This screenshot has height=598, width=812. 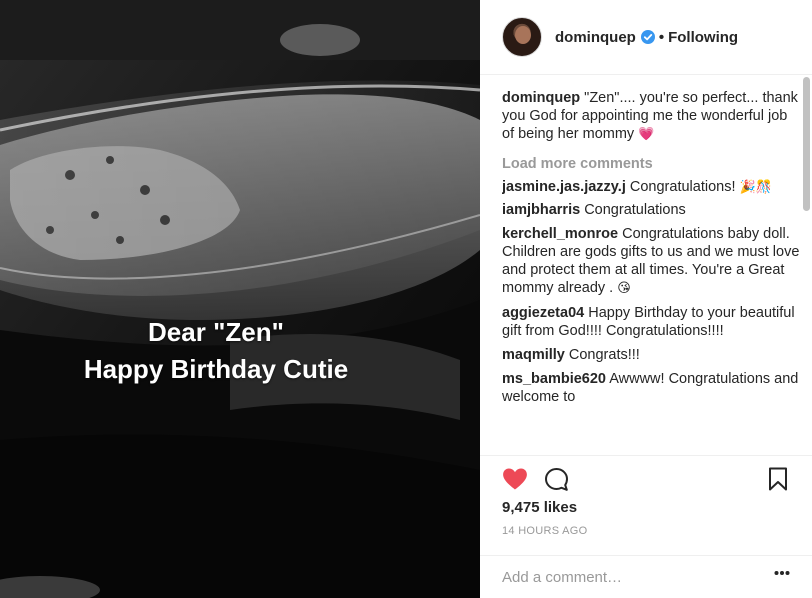 I want to click on comment-text: Congratulations, so click(x=633, y=210).